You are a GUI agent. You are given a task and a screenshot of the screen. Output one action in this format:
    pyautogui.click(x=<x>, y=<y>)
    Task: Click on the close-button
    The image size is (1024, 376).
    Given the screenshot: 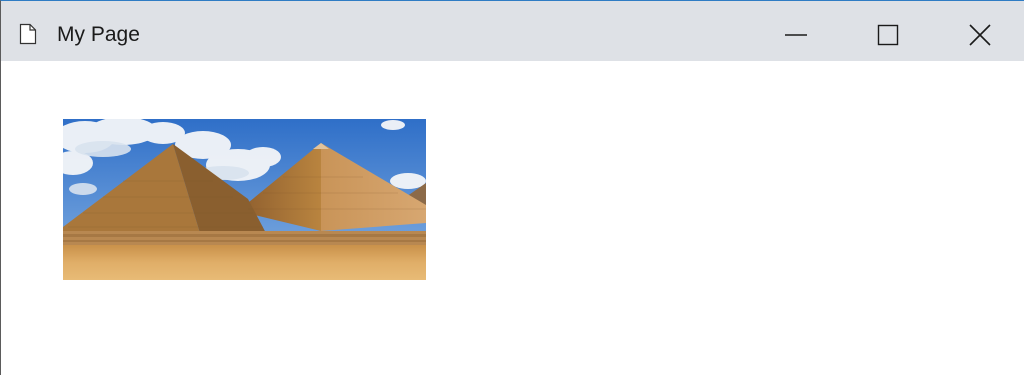 What is the action you would take?
    pyautogui.click(x=980, y=35)
    